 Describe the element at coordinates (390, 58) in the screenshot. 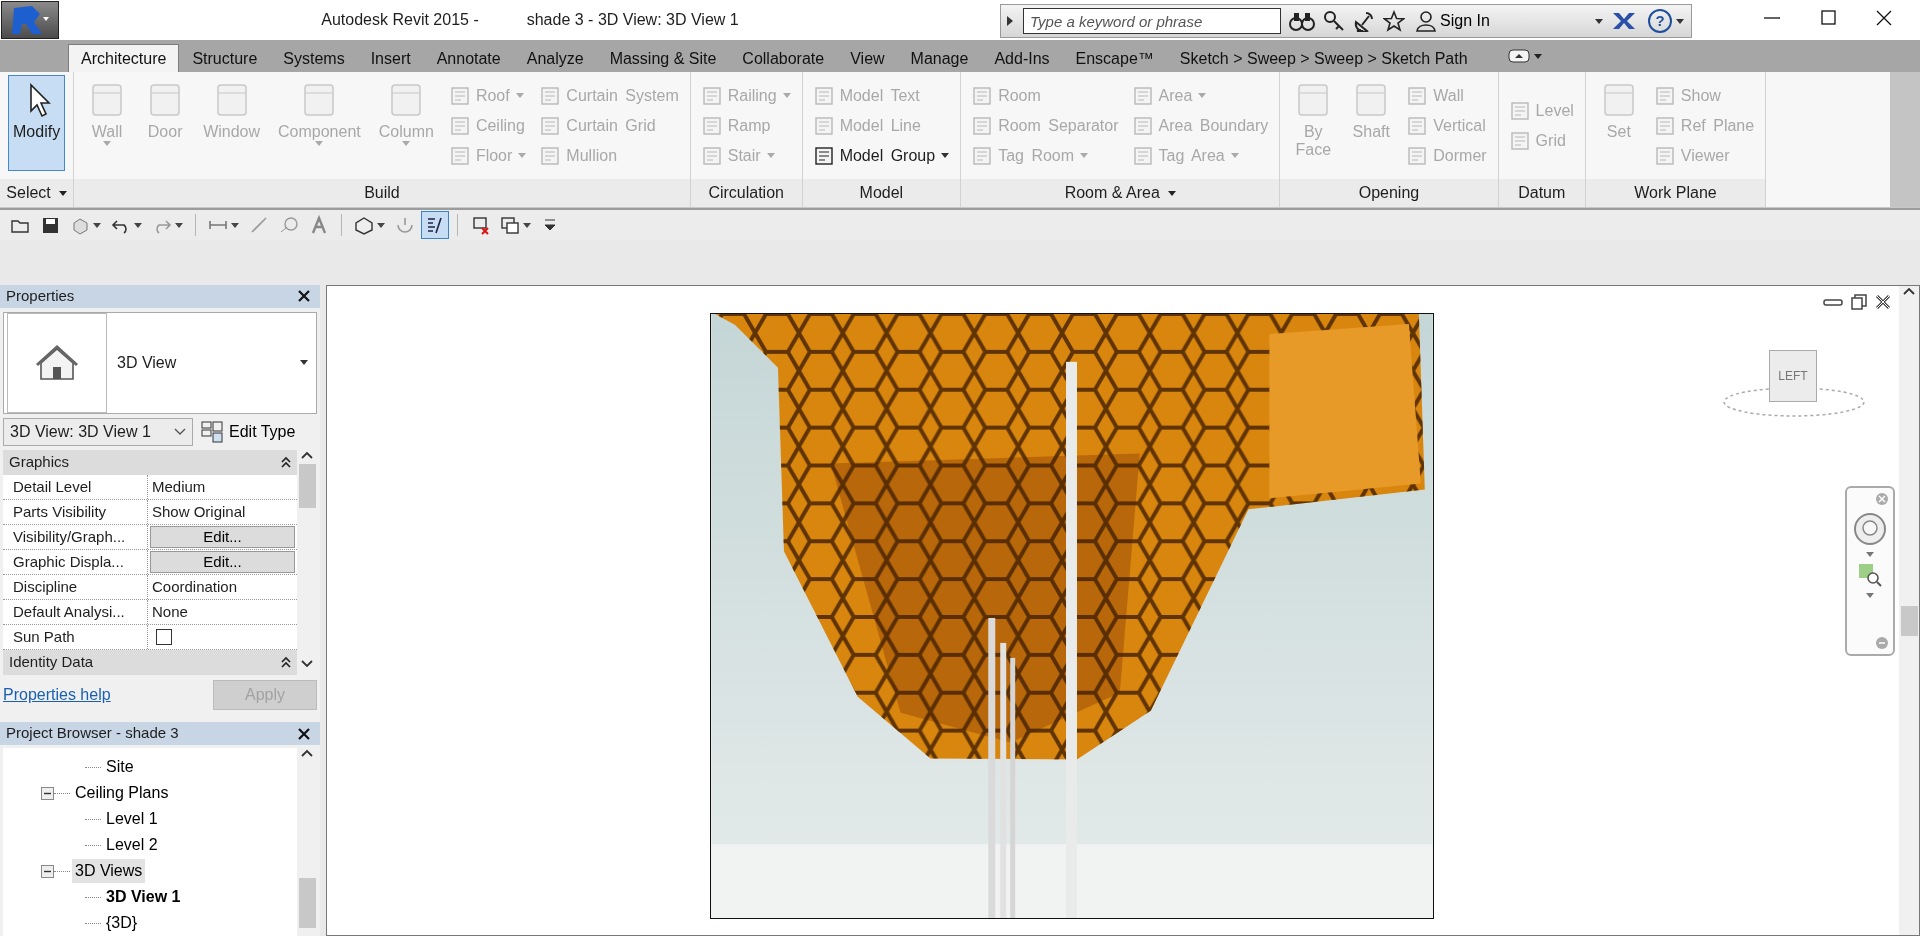

I see `ribbon-tab: Insert` at that location.